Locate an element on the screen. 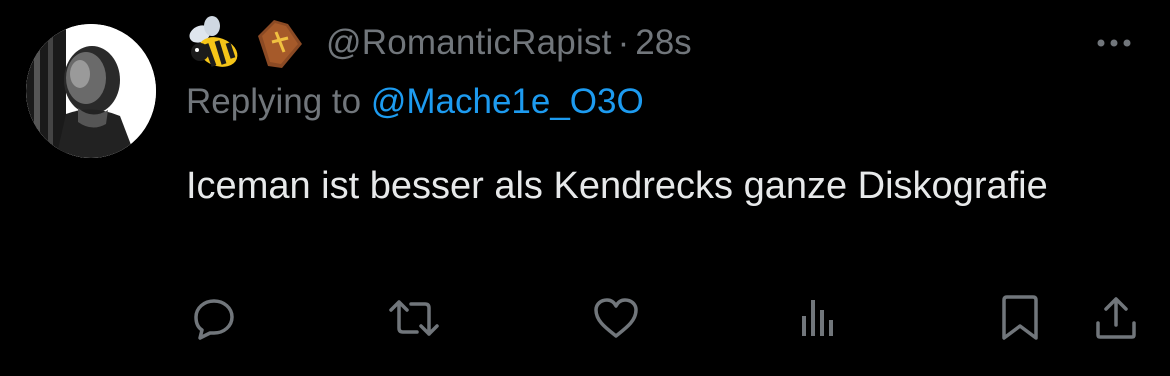  tweet-header: @RomanticRapist · 28s is located at coordinates (439, 43).